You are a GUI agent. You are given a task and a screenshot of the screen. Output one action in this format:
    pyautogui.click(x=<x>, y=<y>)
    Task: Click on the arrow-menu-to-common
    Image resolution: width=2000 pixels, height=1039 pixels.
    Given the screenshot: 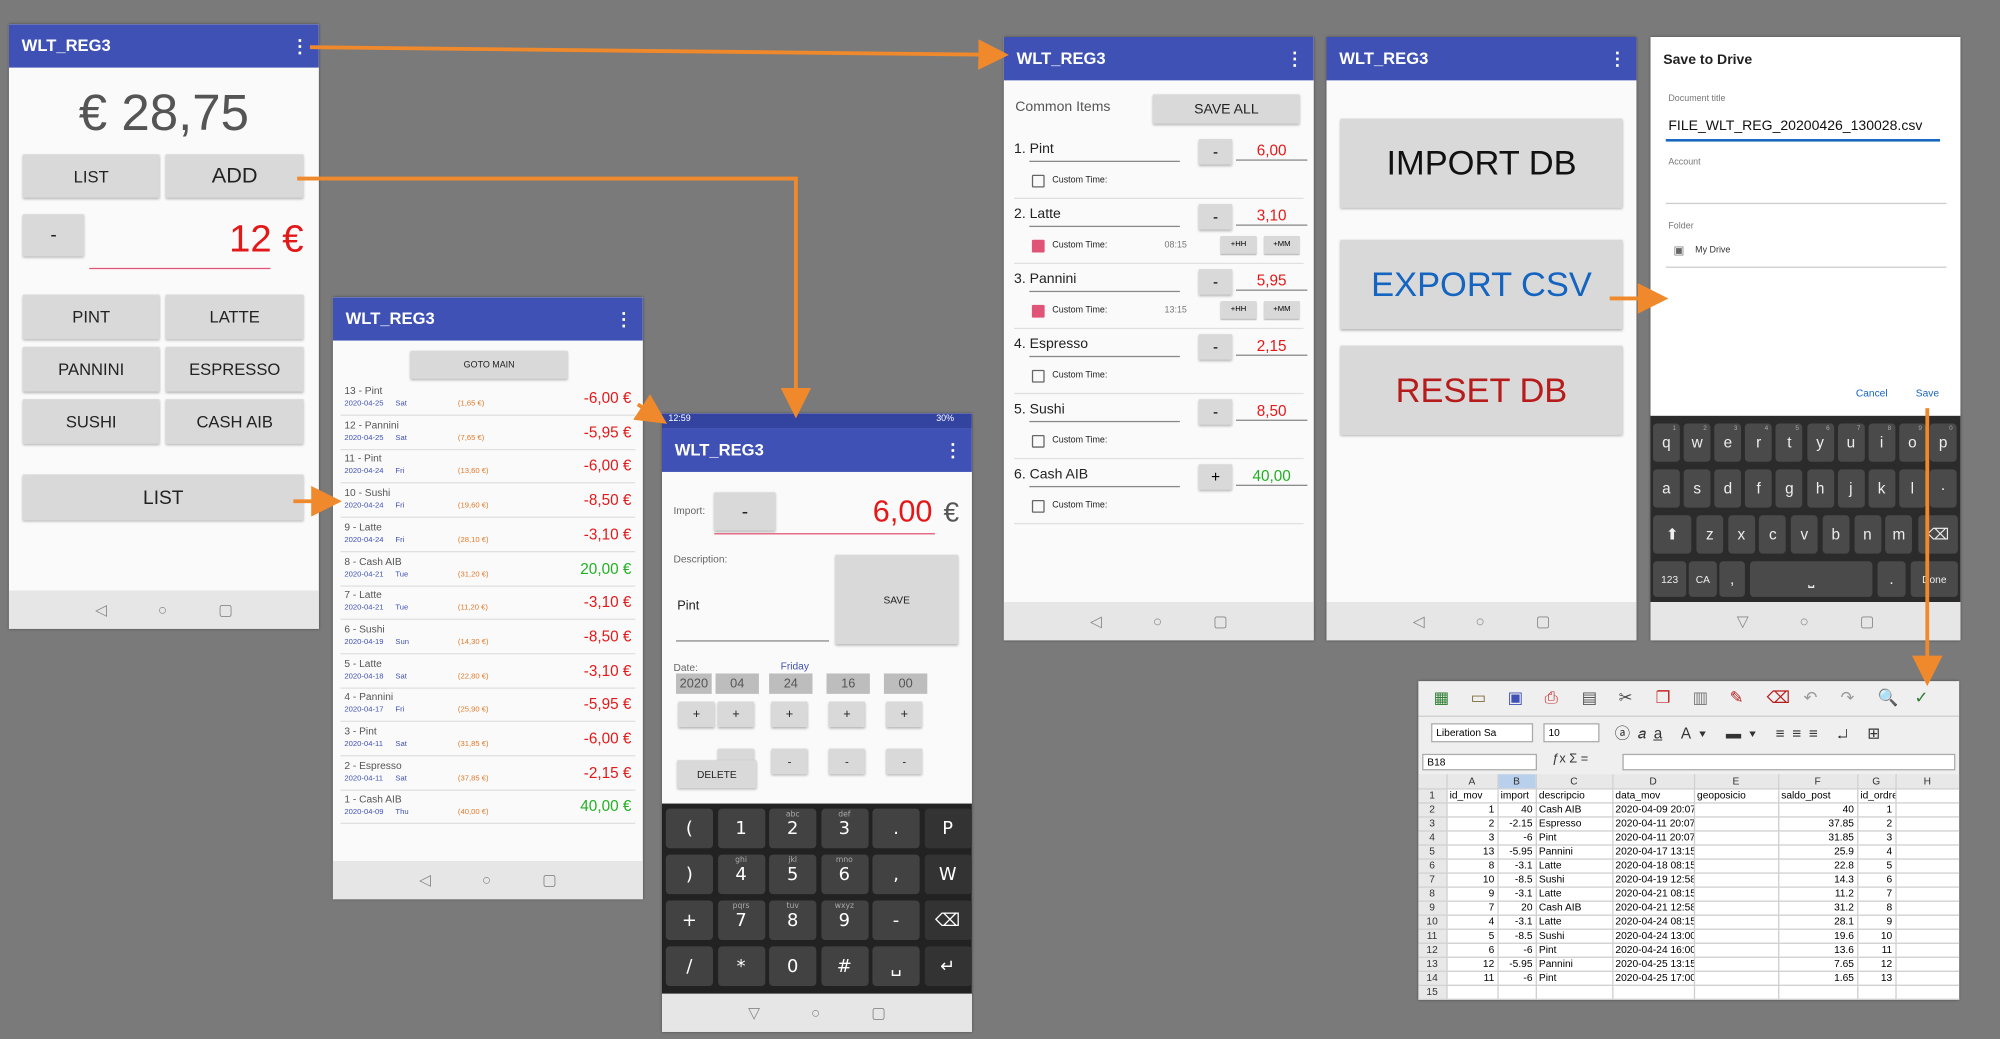 What is the action you would take?
    pyautogui.click(x=659, y=54)
    